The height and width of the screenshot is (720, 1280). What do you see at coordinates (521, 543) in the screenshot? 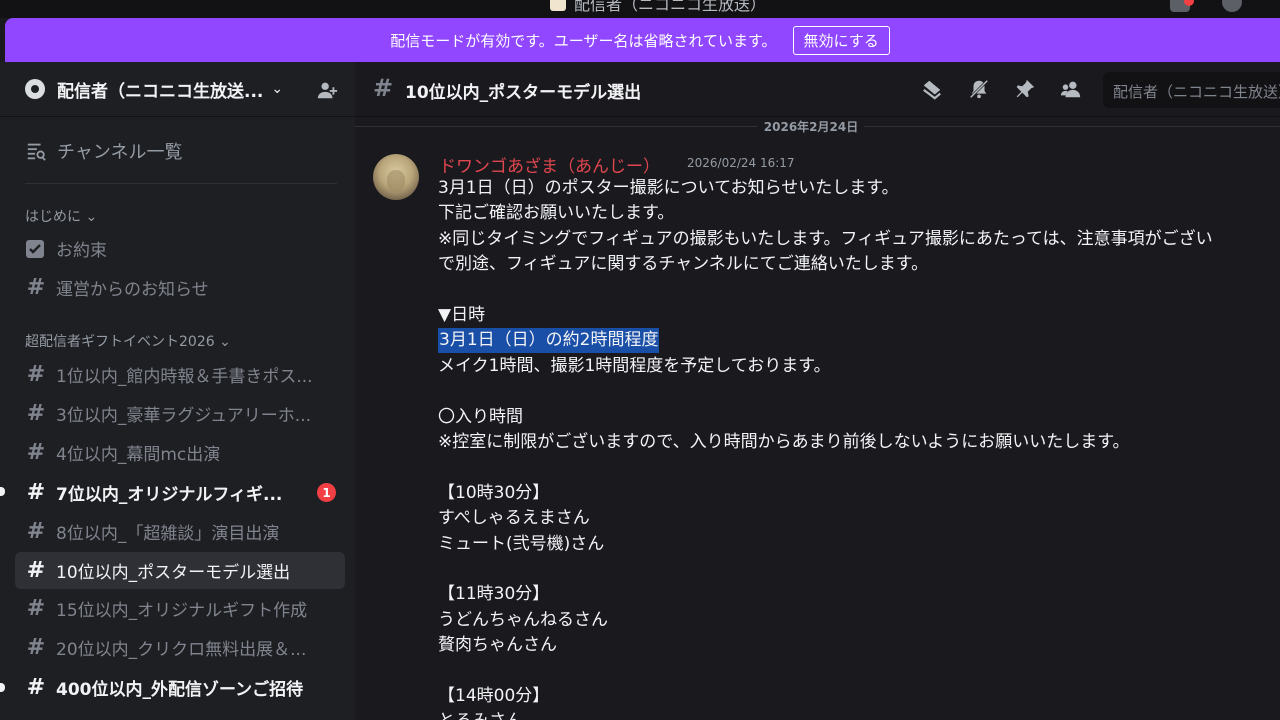
I see `message-line: ミュート(弐号機)さん` at bounding box center [521, 543].